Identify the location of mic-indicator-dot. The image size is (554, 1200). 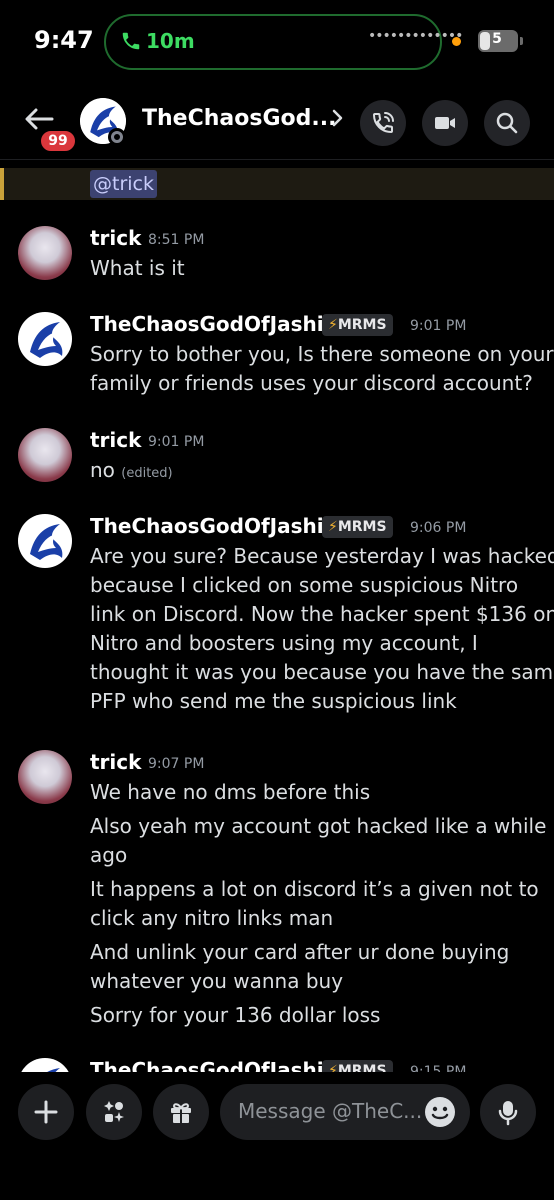
(456, 41).